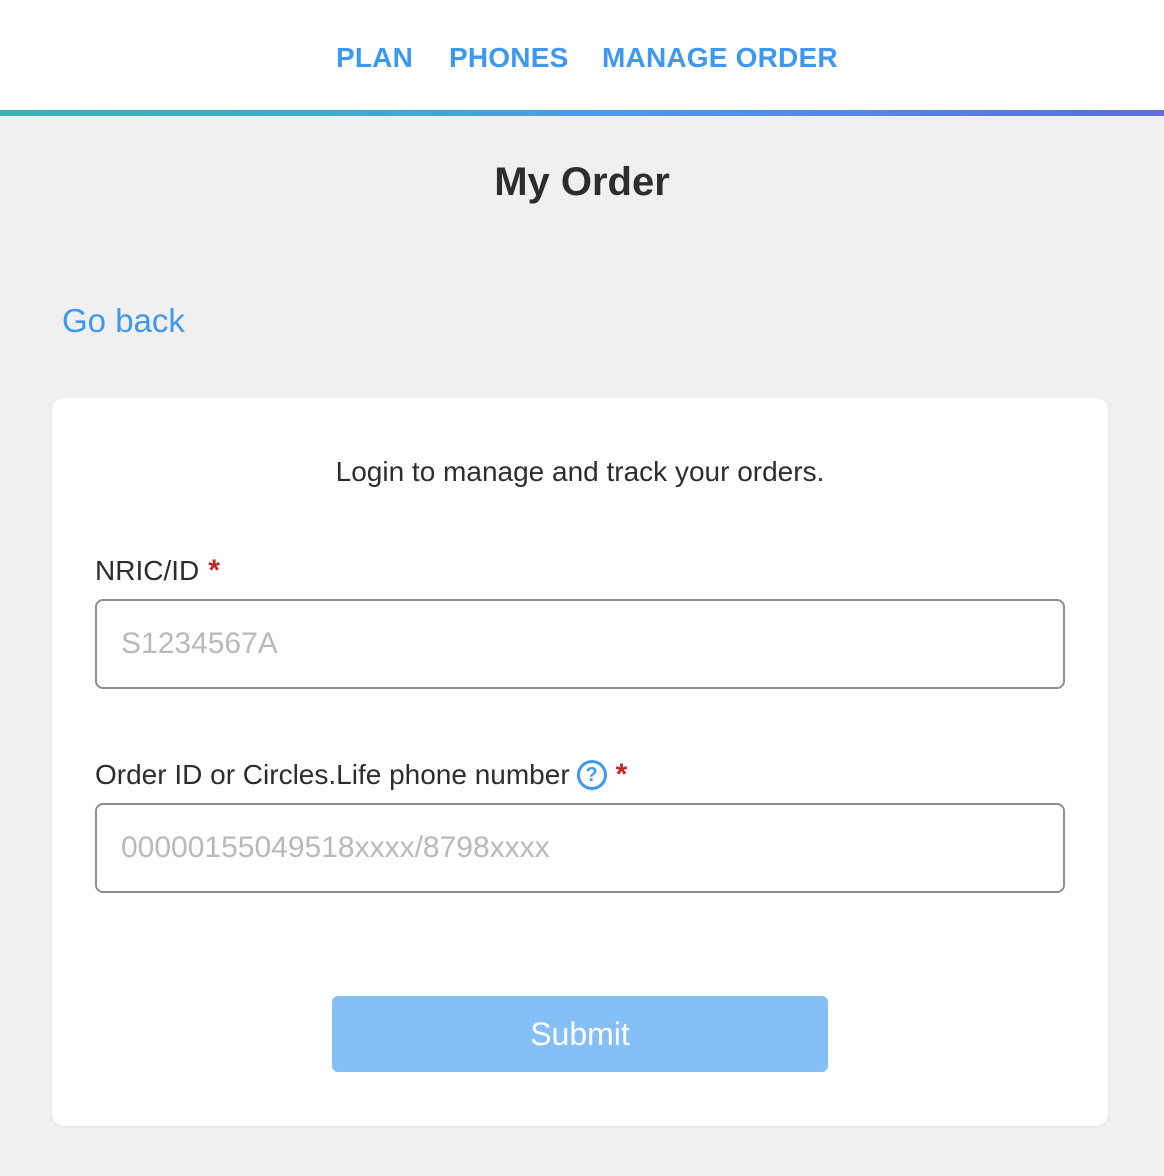  What do you see at coordinates (720, 58) in the screenshot?
I see `nav-manage-order-link: MANAGE ORDER` at bounding box center [720, 58].